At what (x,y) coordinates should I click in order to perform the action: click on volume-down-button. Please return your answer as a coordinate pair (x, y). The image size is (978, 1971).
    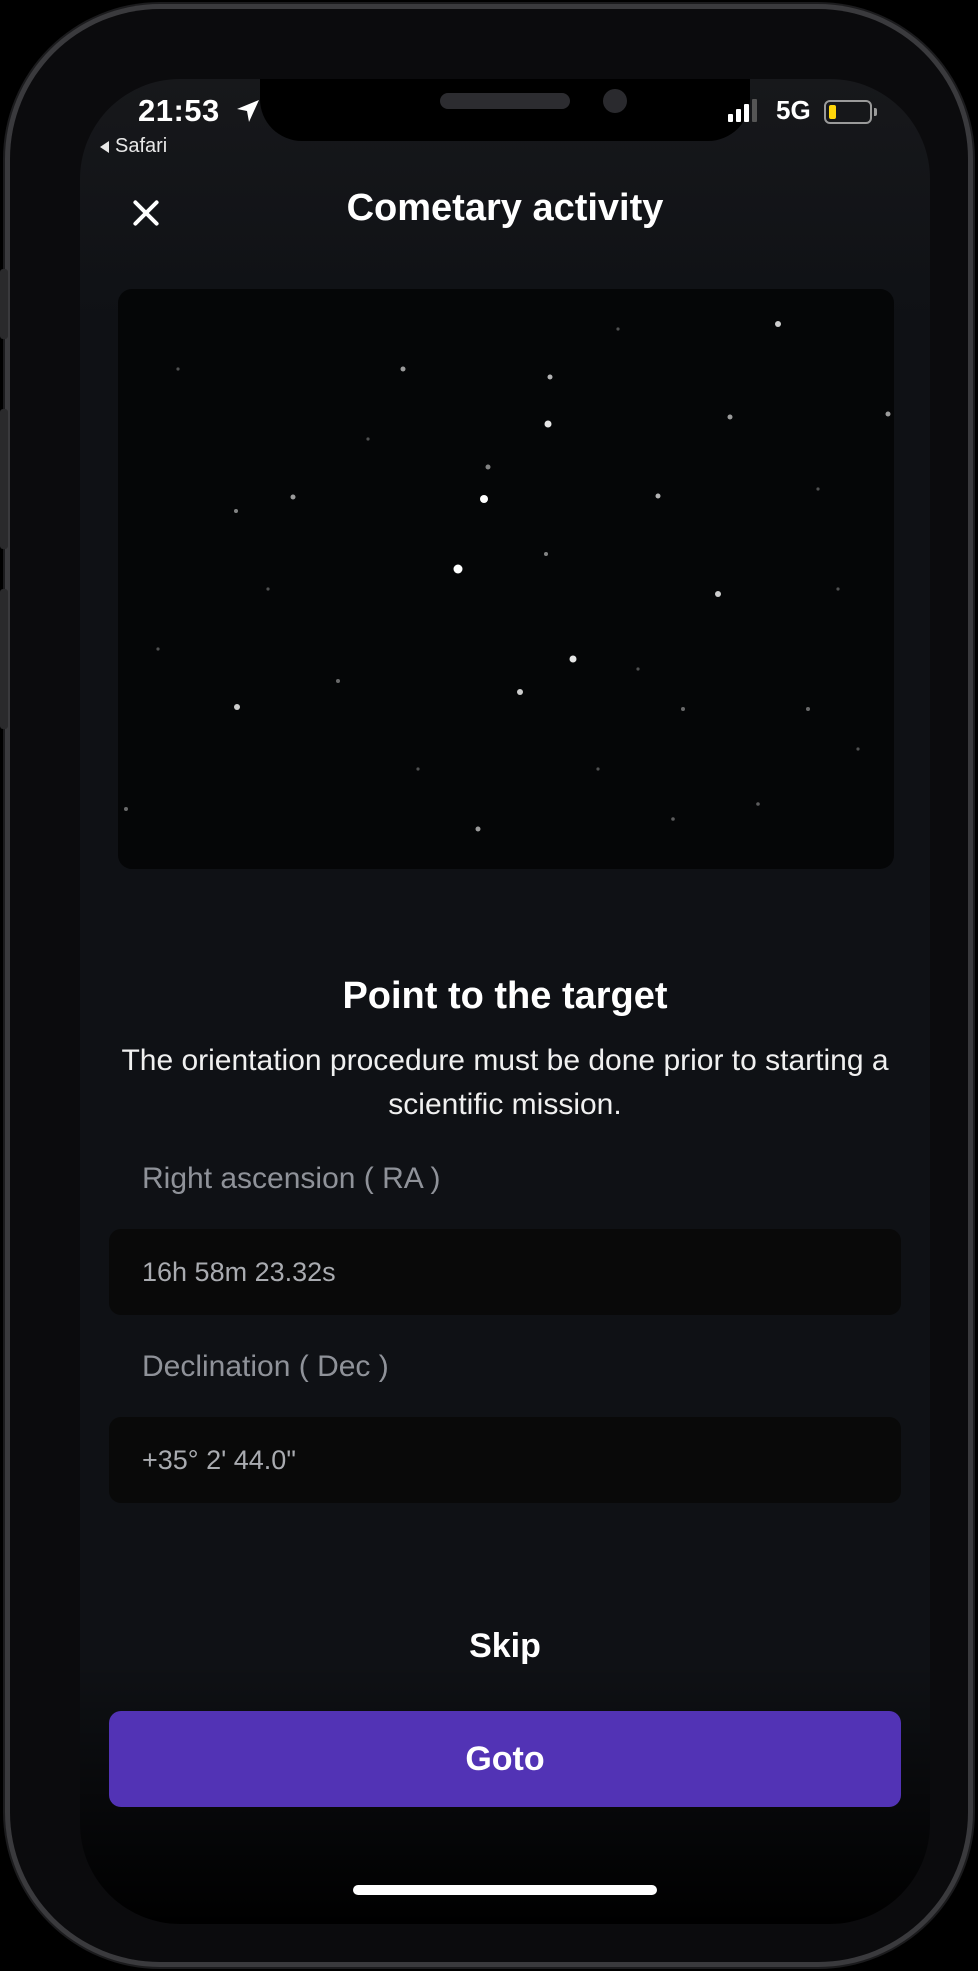
    Looking at the image, I should click on (4, 659).